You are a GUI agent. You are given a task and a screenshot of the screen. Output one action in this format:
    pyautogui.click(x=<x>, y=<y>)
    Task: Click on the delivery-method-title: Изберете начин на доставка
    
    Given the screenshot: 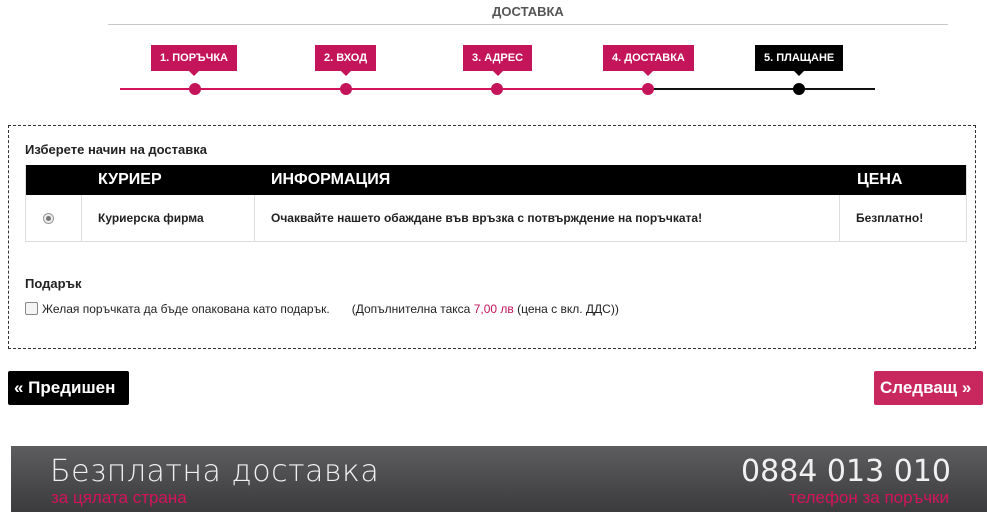 What is the action you would take?
    pyautogui.click(x=116, y=149)
    